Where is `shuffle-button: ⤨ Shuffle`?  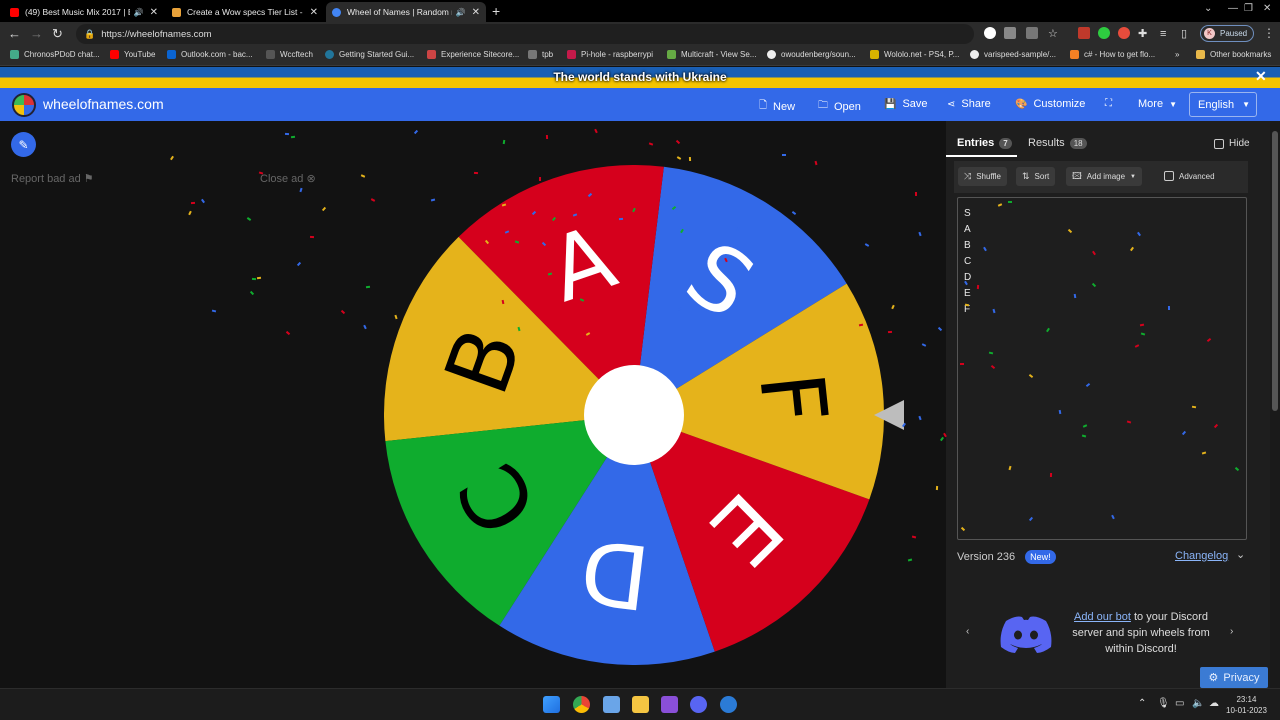 shuffle-button: ⤨ Shuffle is located at coordinates (982, 176).